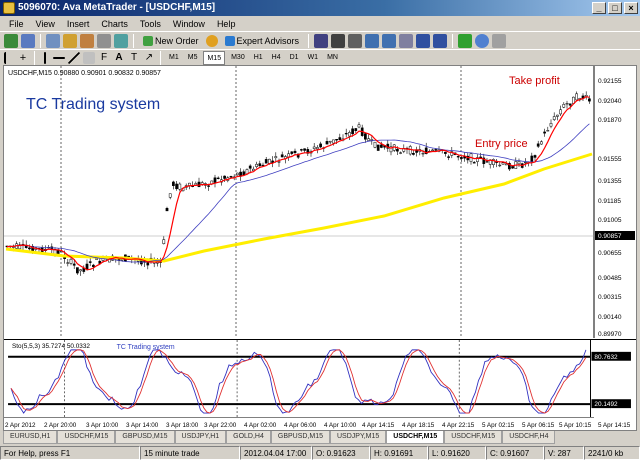 The image size is (640, 460). I want to click on menu-help: Help, so click(226, 24).